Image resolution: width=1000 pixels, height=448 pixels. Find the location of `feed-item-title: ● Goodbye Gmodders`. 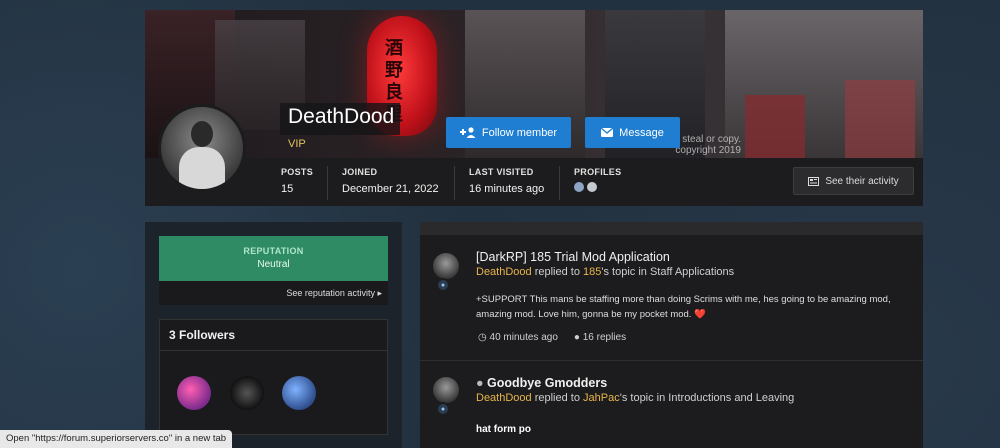

feed-item-title: ● Goodbye Gmodders is located at coordinates (541, 383).